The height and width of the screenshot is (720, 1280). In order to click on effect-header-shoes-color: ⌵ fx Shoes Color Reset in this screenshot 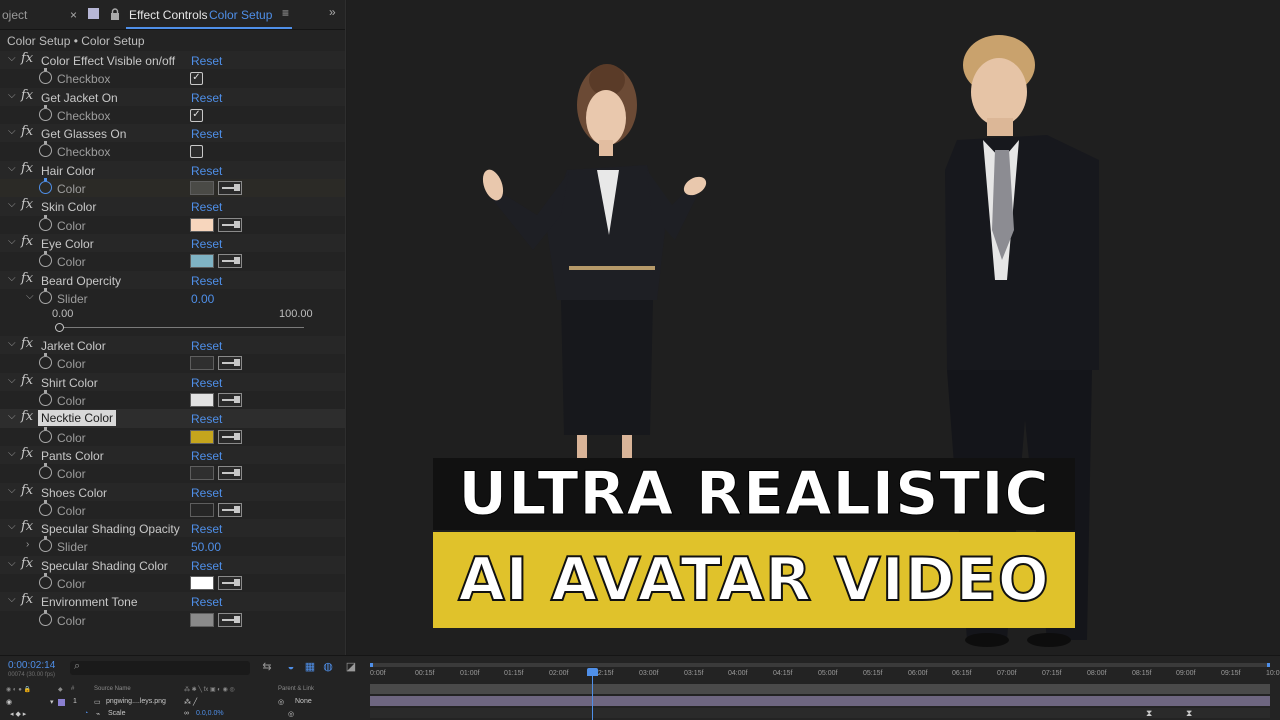, I will do `click(172, 491)`.